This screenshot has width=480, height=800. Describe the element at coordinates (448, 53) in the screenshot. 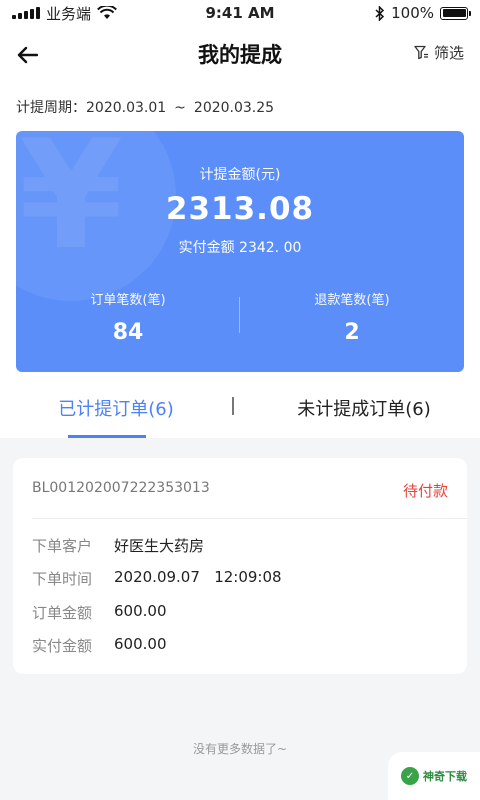

I see `filter-label: 筛选` at that location.